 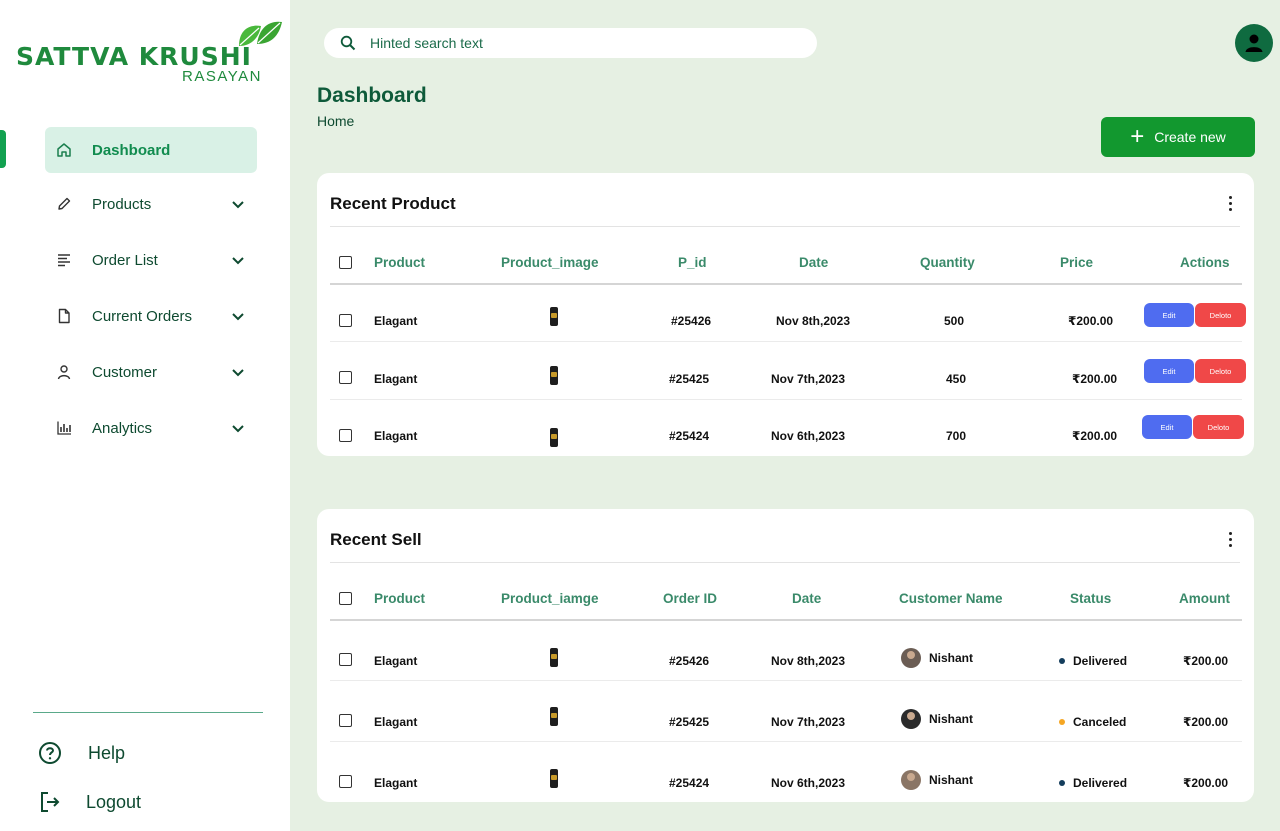 What do you see at coordinates (151, 260) in the screenshot?
I see `sidebar-item-order-list: Order List` at bounding box center [151, 260].